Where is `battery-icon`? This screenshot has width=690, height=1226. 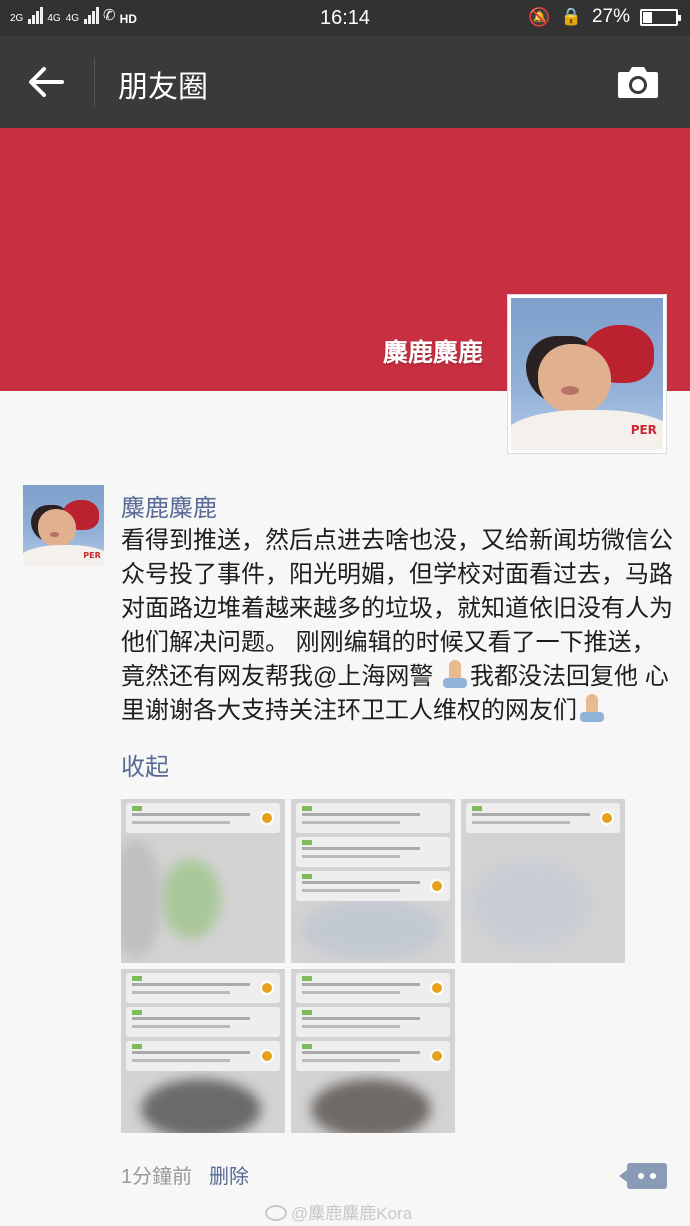 battery-icon is located at coordinates (660, 17).